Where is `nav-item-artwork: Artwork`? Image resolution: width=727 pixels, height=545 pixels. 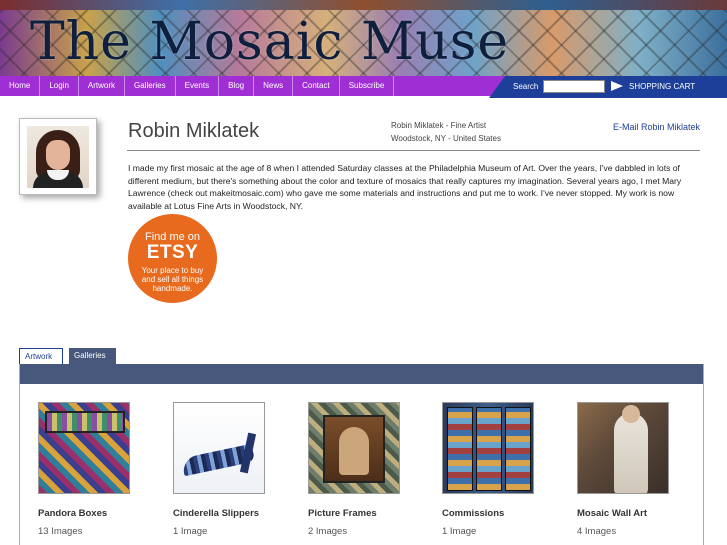 nav-item-artwork: Artwork is located at coordinates (102, 86).